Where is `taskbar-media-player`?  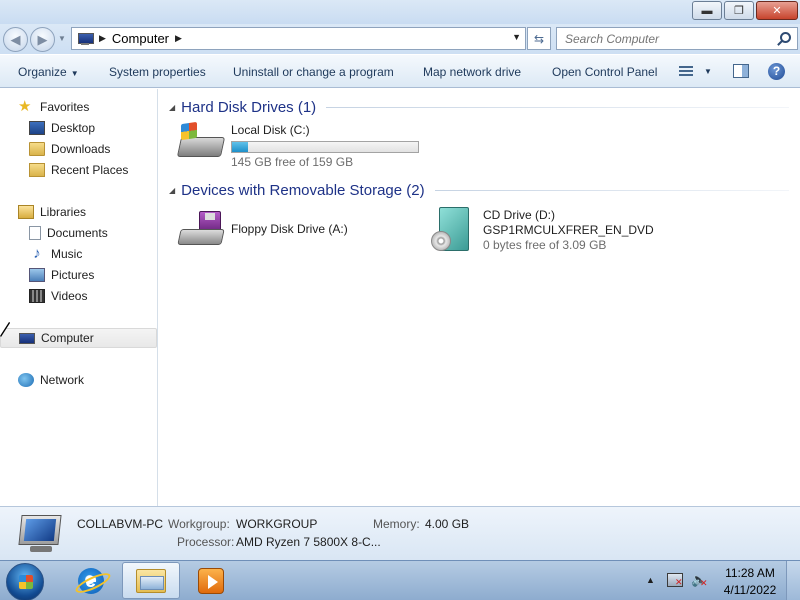 taskbar-media-player is located at coordinates (211, 580).